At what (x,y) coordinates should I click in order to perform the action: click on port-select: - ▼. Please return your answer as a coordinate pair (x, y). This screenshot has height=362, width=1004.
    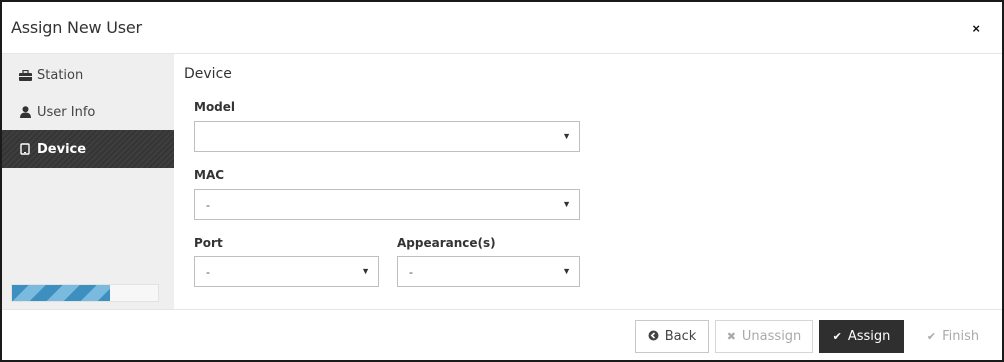
    Looking at the image, I should click on (286, 271).